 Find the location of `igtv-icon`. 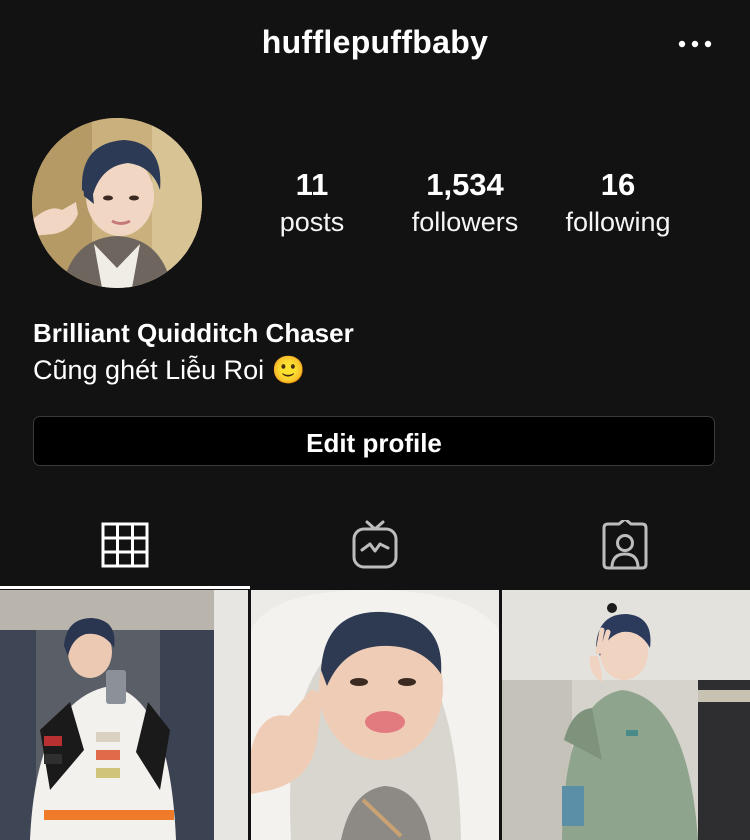

igtv-icon is located at coordinates (375, 544).